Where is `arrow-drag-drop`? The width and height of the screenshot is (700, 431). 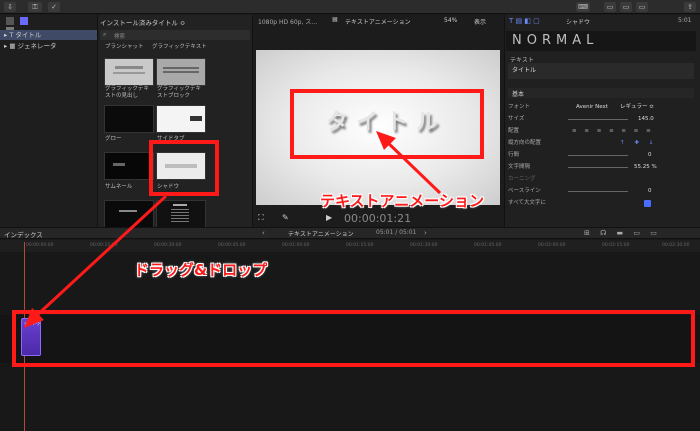
arrow-drag-drop is located at coordinates (100, 257).